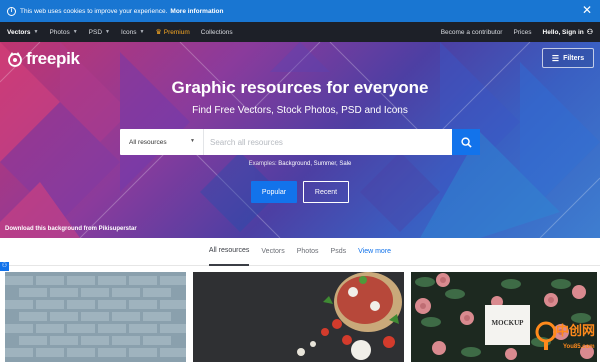  What do you see at coordinates (4, 266) in the screenshot?
I see `user-side-icon: ⚇` at bounding box center [4, 266].